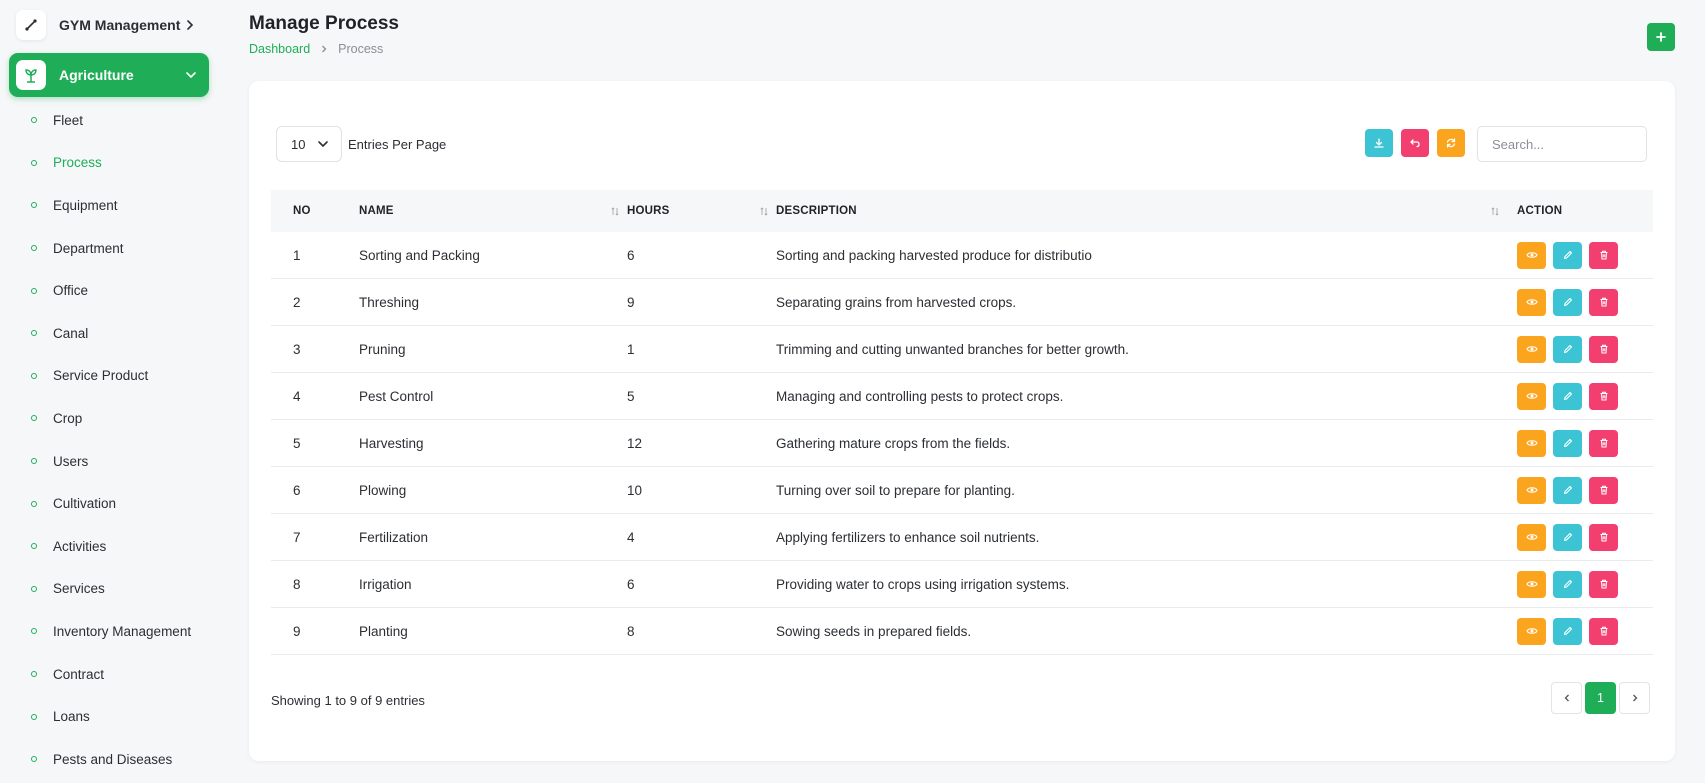  I want to click on column-header-name: NAME, so click(493, 211).